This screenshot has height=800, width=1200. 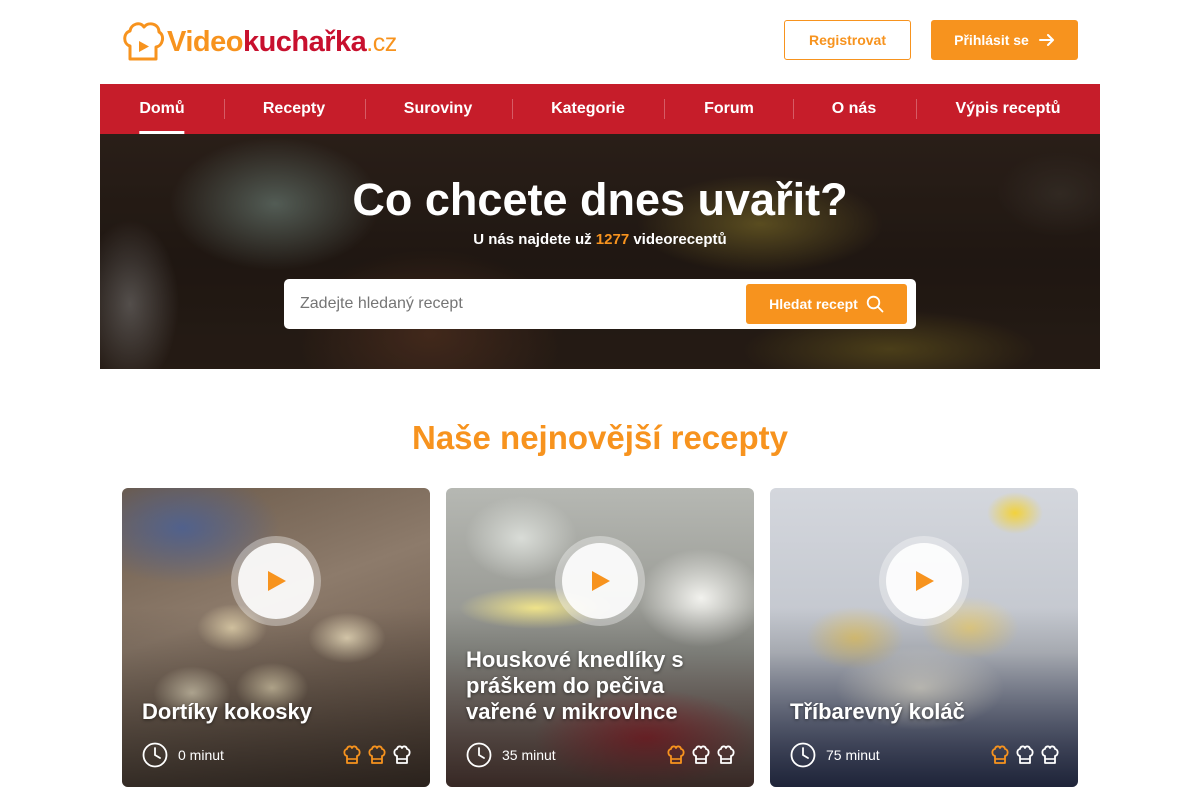 I want to click on nav-item-forum: Forum, so click(x=729, y=109).